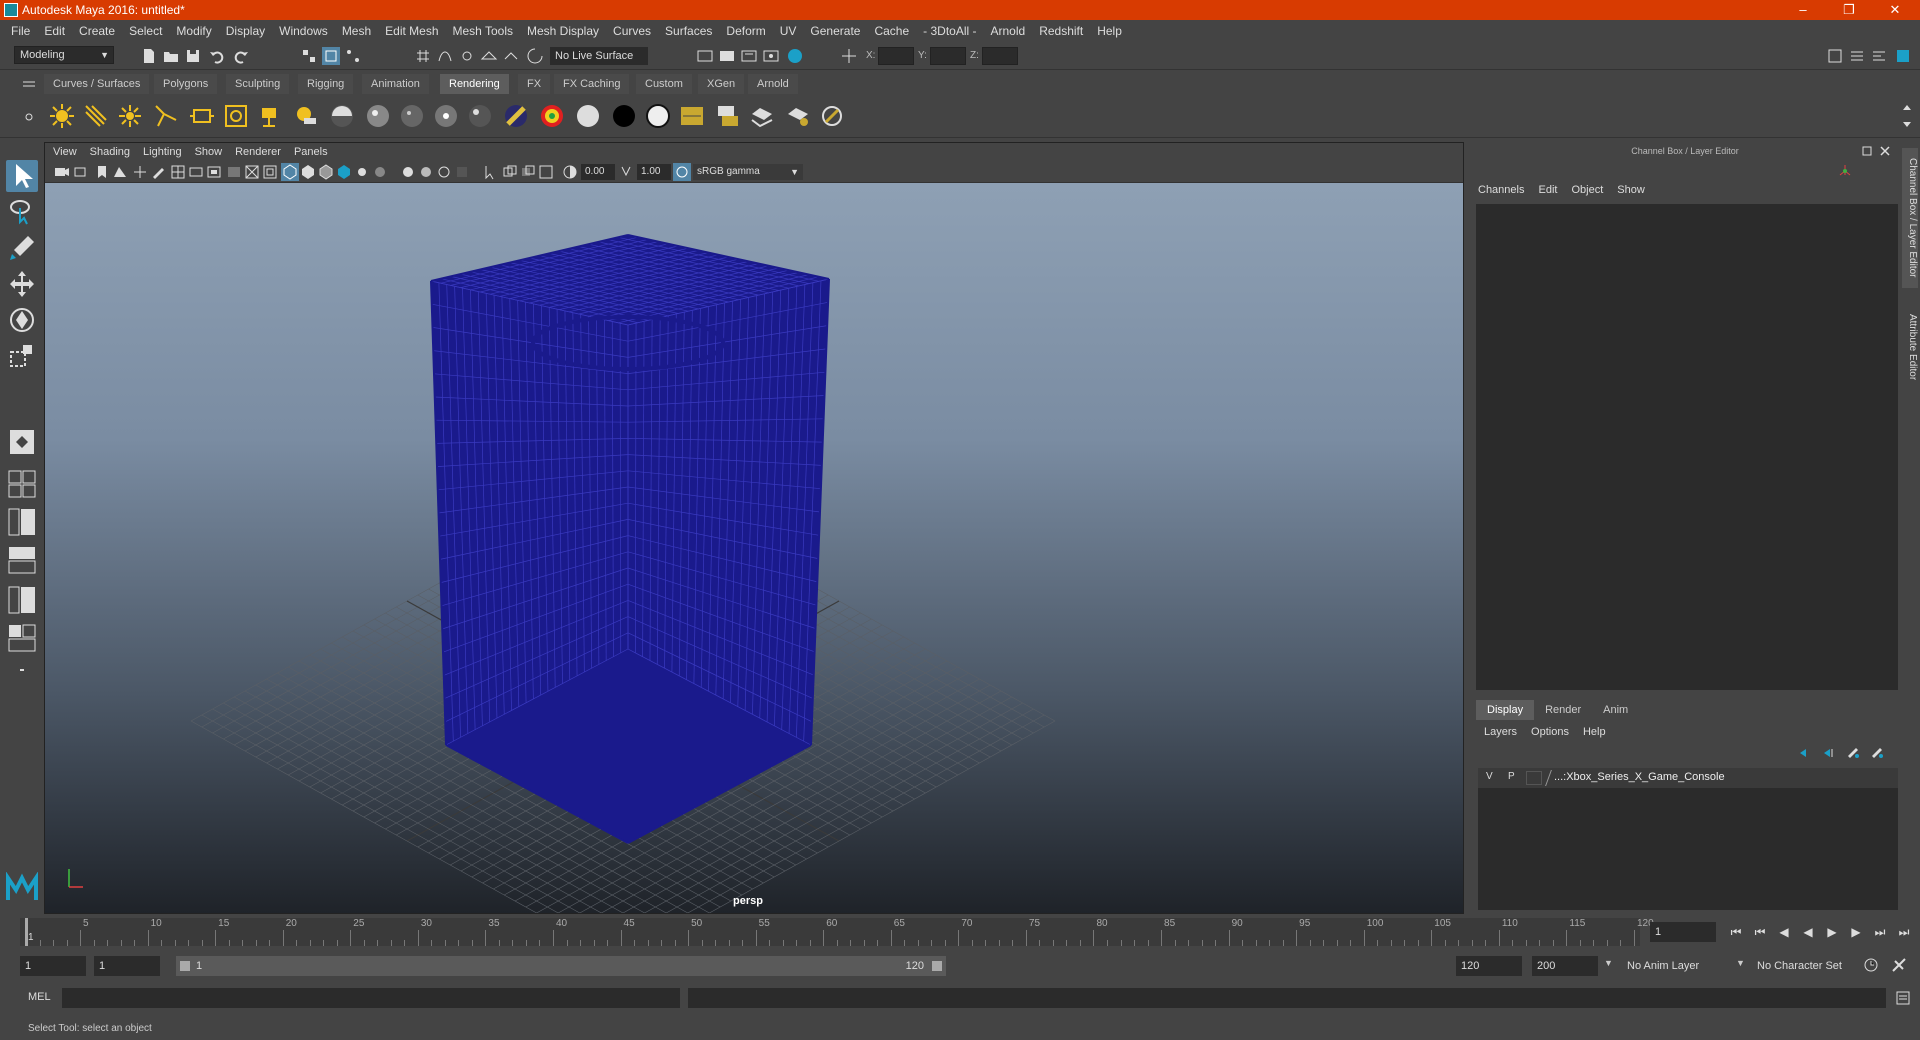 The image size is (1920, 1040). Describe the element at coordinates (592, 84) in the screenshot. I see `shelf-tab-fx-caching: FX Caching` at that location.